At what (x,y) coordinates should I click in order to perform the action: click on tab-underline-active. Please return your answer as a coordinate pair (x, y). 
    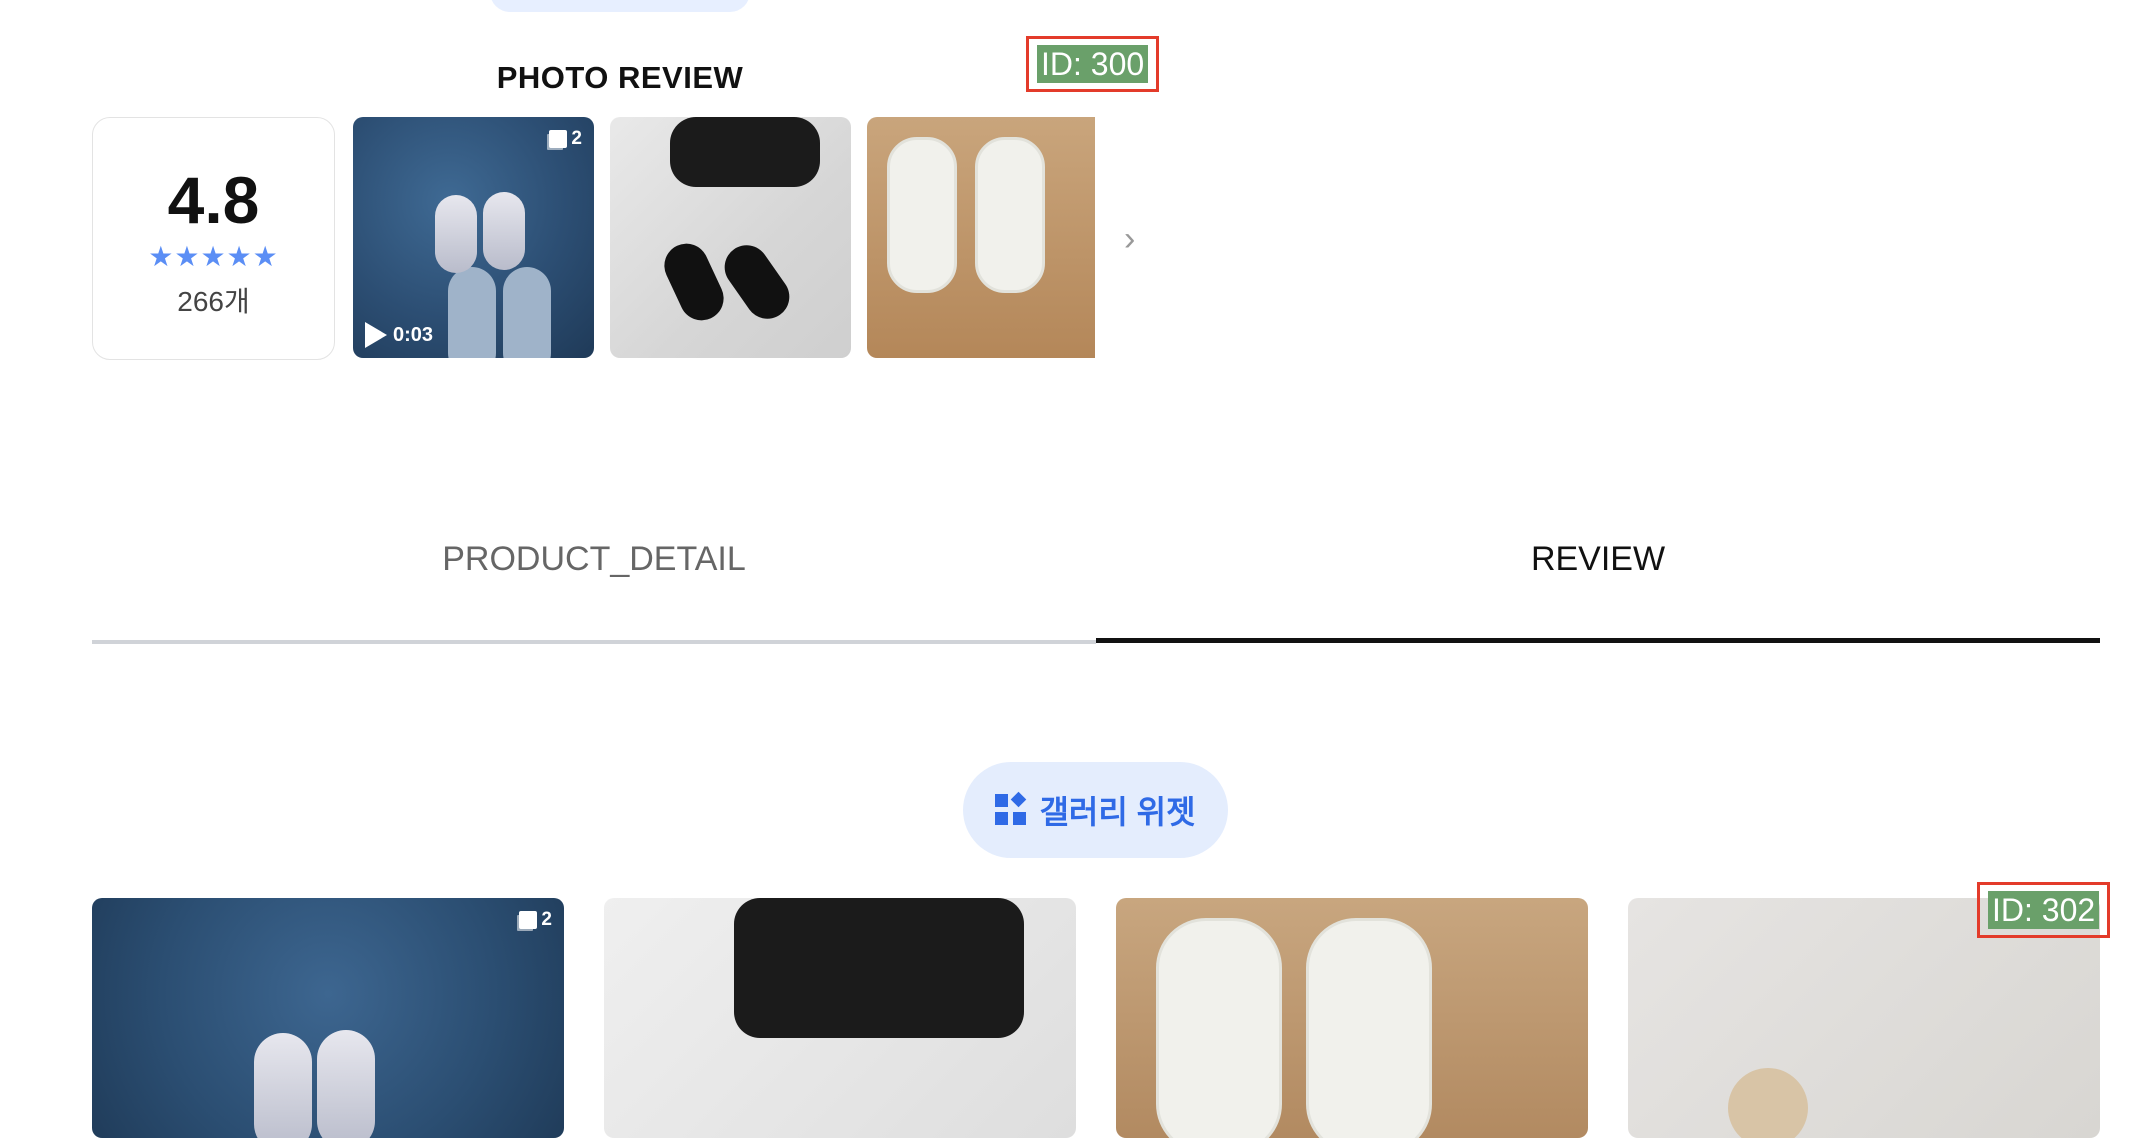
    Looking at the image, I should click on (1598, 640).